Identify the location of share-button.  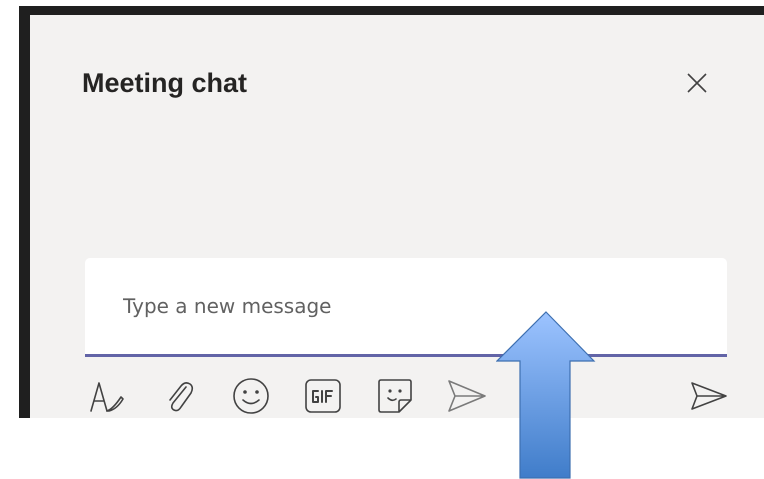
(467, 396).